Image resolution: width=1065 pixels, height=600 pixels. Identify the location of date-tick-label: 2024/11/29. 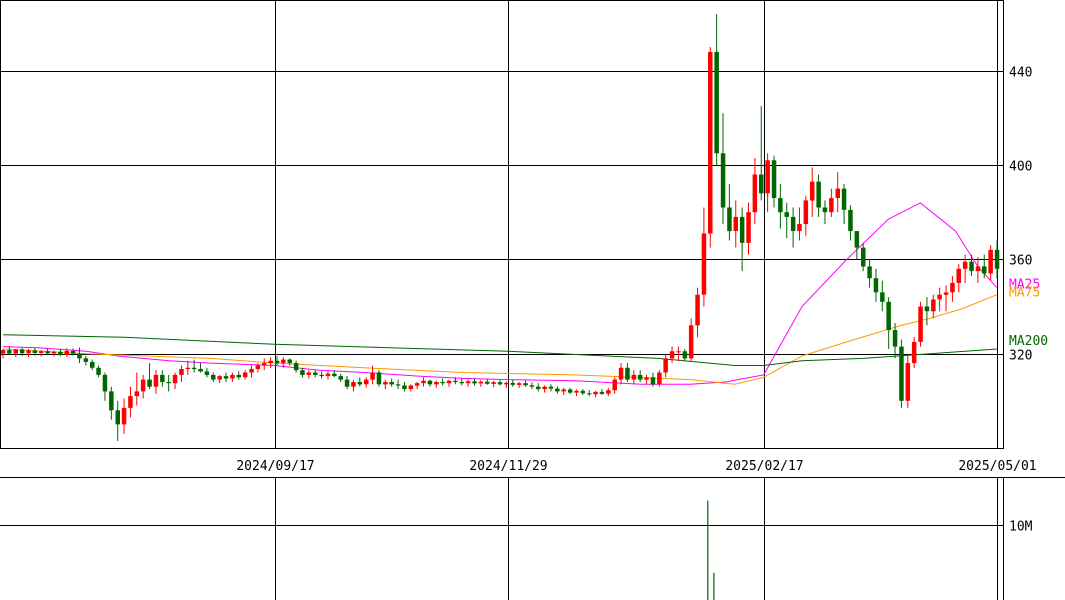
(508, 466).